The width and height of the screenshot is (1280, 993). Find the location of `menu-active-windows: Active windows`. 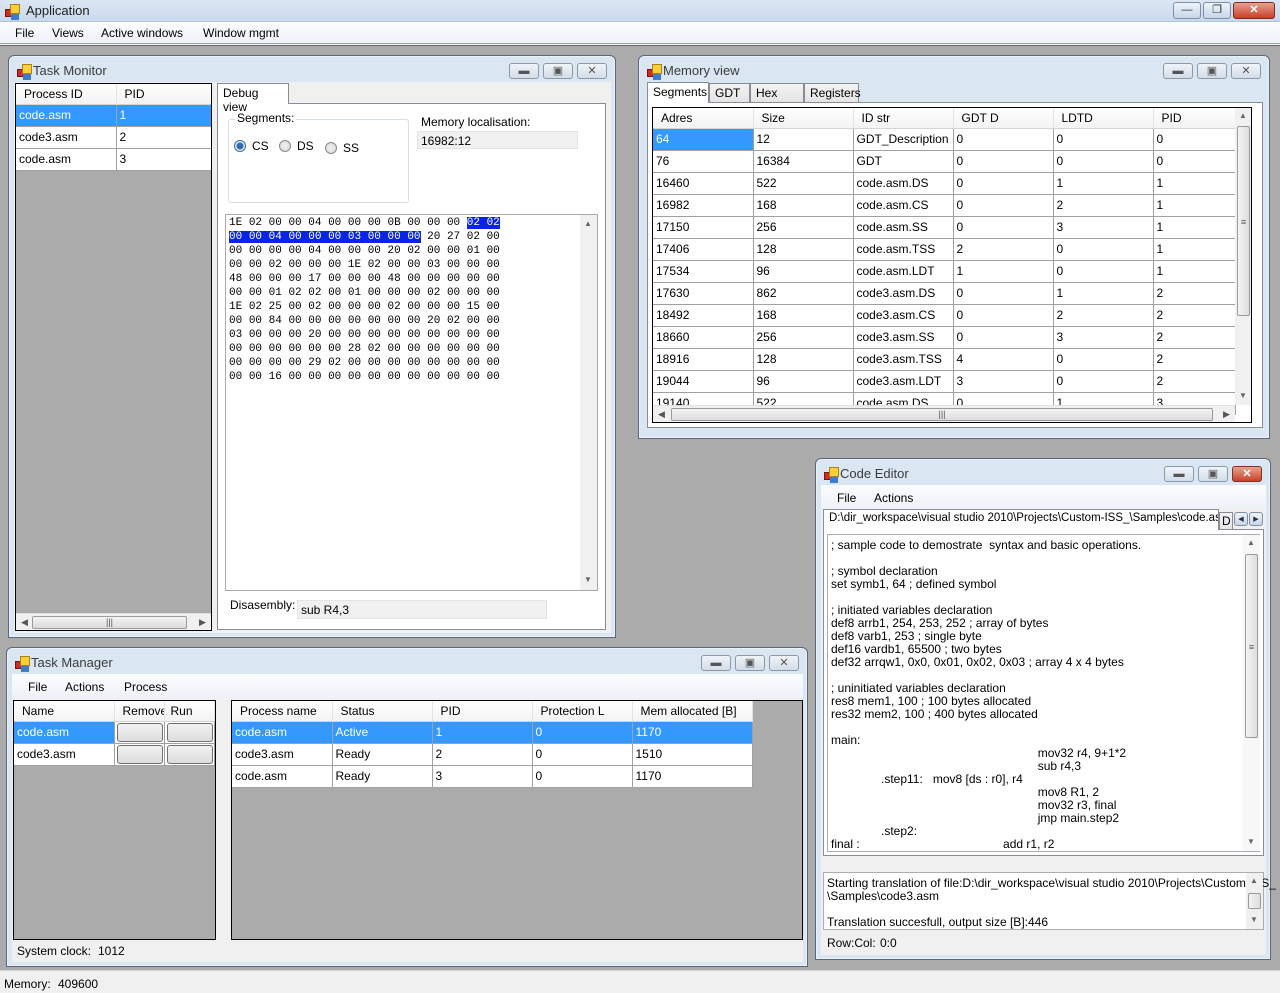

menu-active-windows: Active windows is located at coordinates (142, 33).